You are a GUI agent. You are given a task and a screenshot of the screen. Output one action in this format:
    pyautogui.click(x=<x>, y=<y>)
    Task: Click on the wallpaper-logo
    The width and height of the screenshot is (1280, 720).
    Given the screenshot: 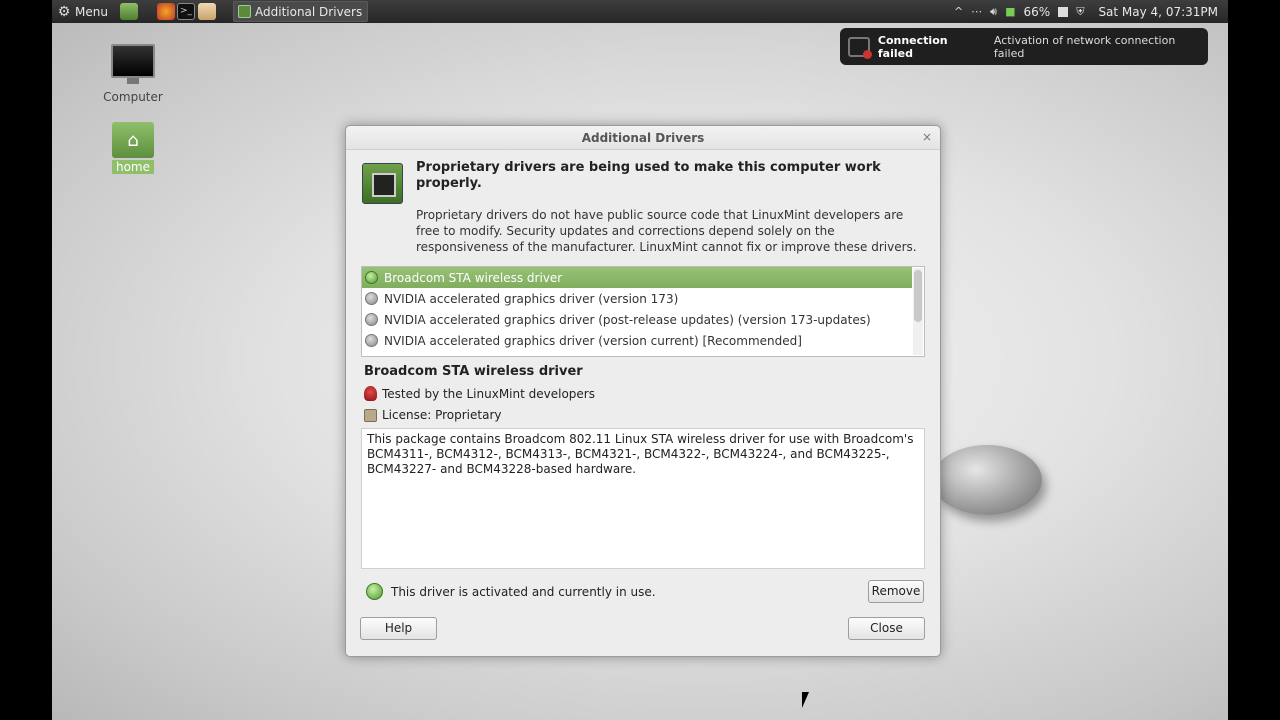 What is the action you would take?
    pyautogui.click(x=987, y=480)
    